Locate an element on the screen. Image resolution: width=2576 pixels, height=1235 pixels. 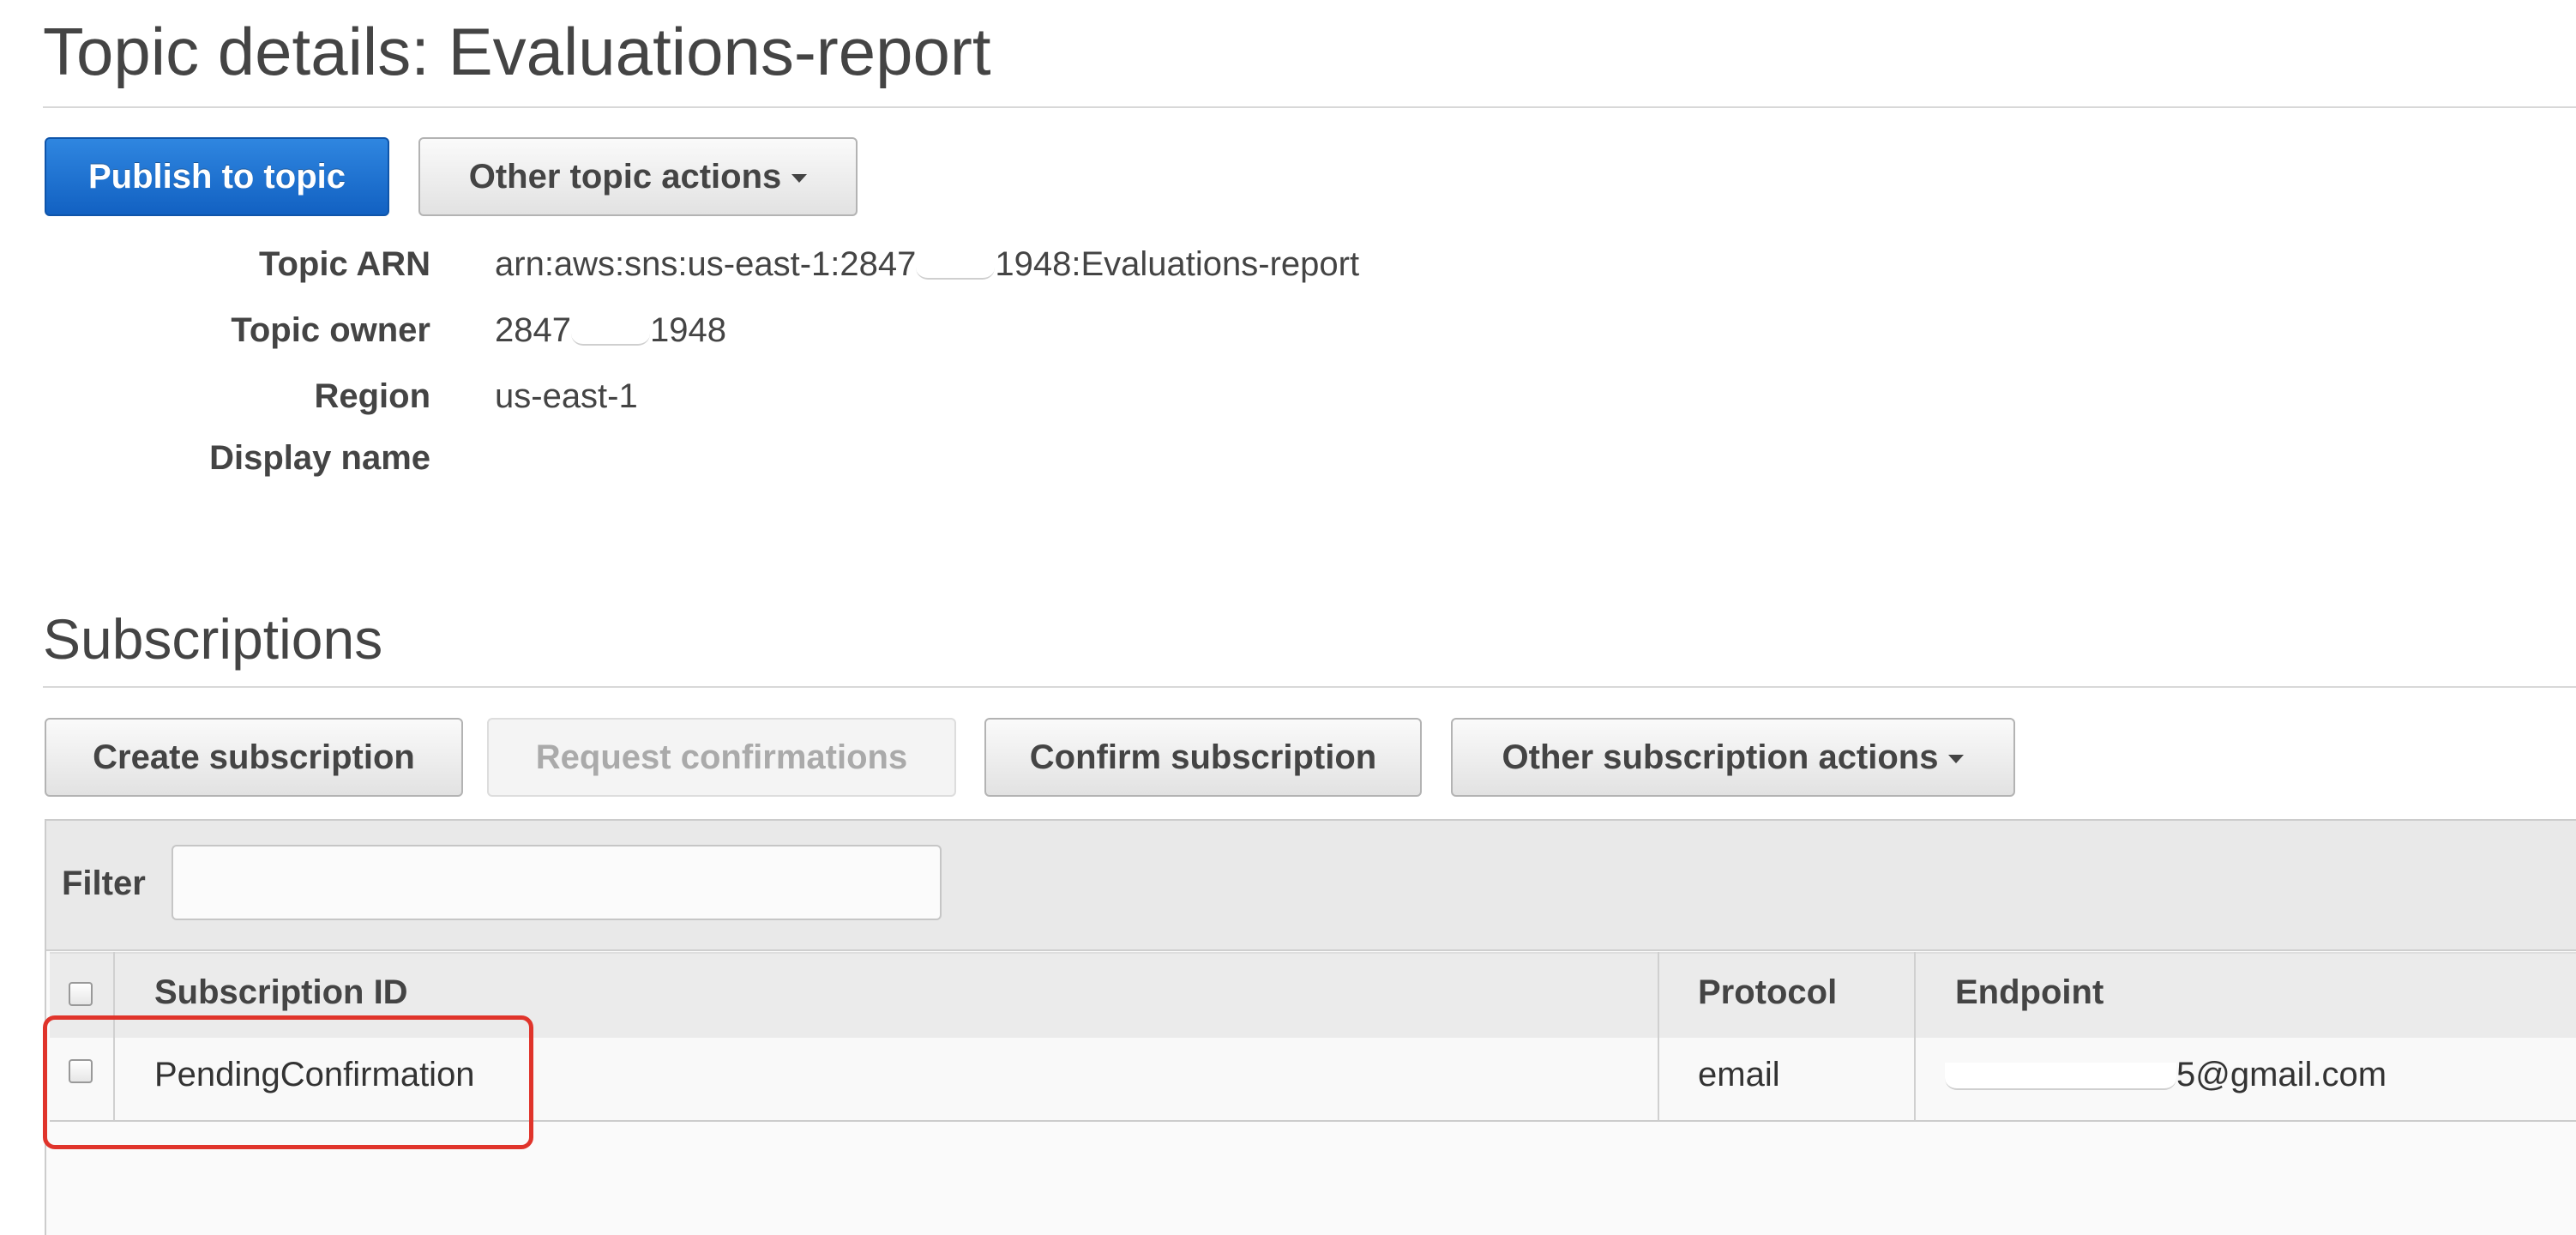
other-subscription-actions-button: Other subscription actions is located at coordinates (1733, 757).